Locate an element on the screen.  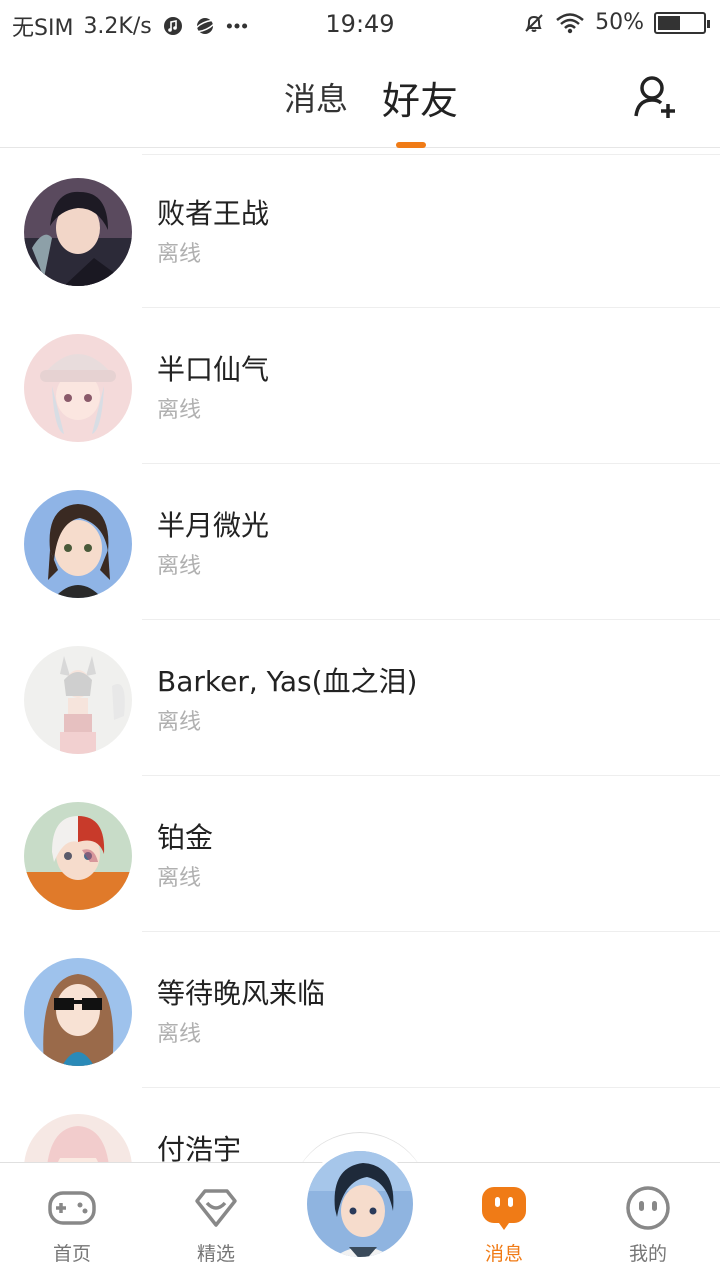
friend-item: 败者王战 离线 is located at coordinates (360, 230).